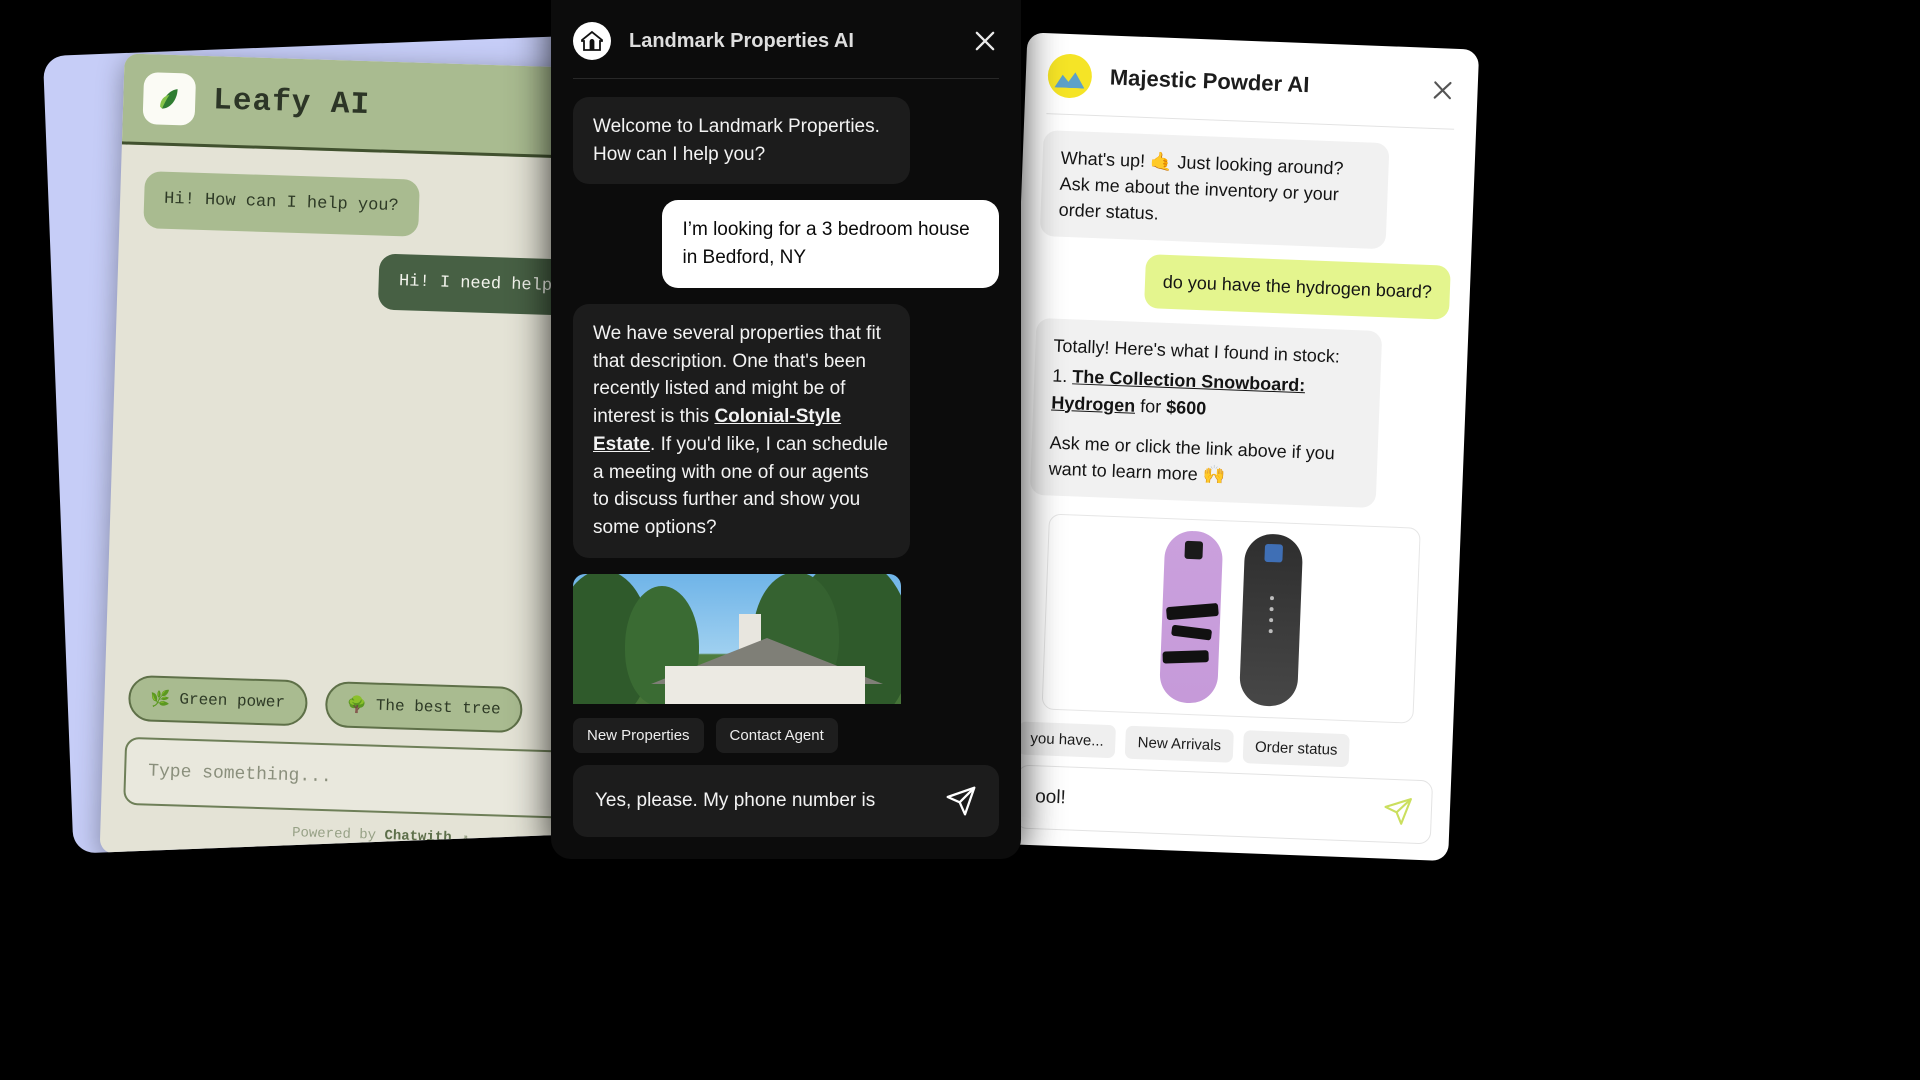  I want to click on leafy-chip-green-power: 🌿 Green power, so click(217, 700).